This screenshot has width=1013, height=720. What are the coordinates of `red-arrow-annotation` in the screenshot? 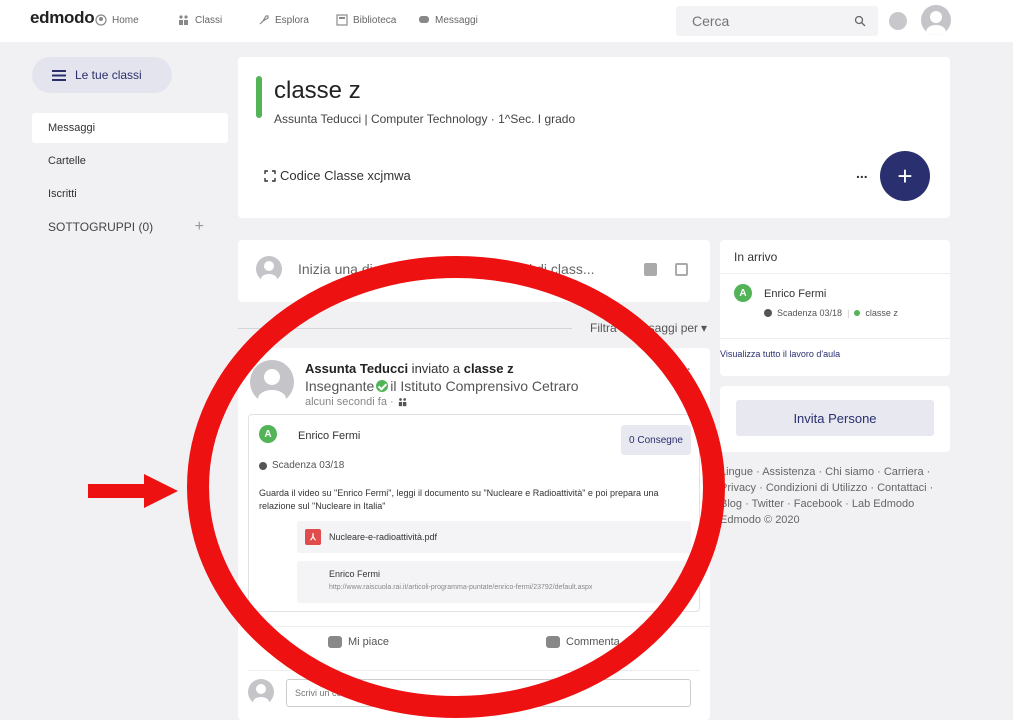 It's located at (133, 491).